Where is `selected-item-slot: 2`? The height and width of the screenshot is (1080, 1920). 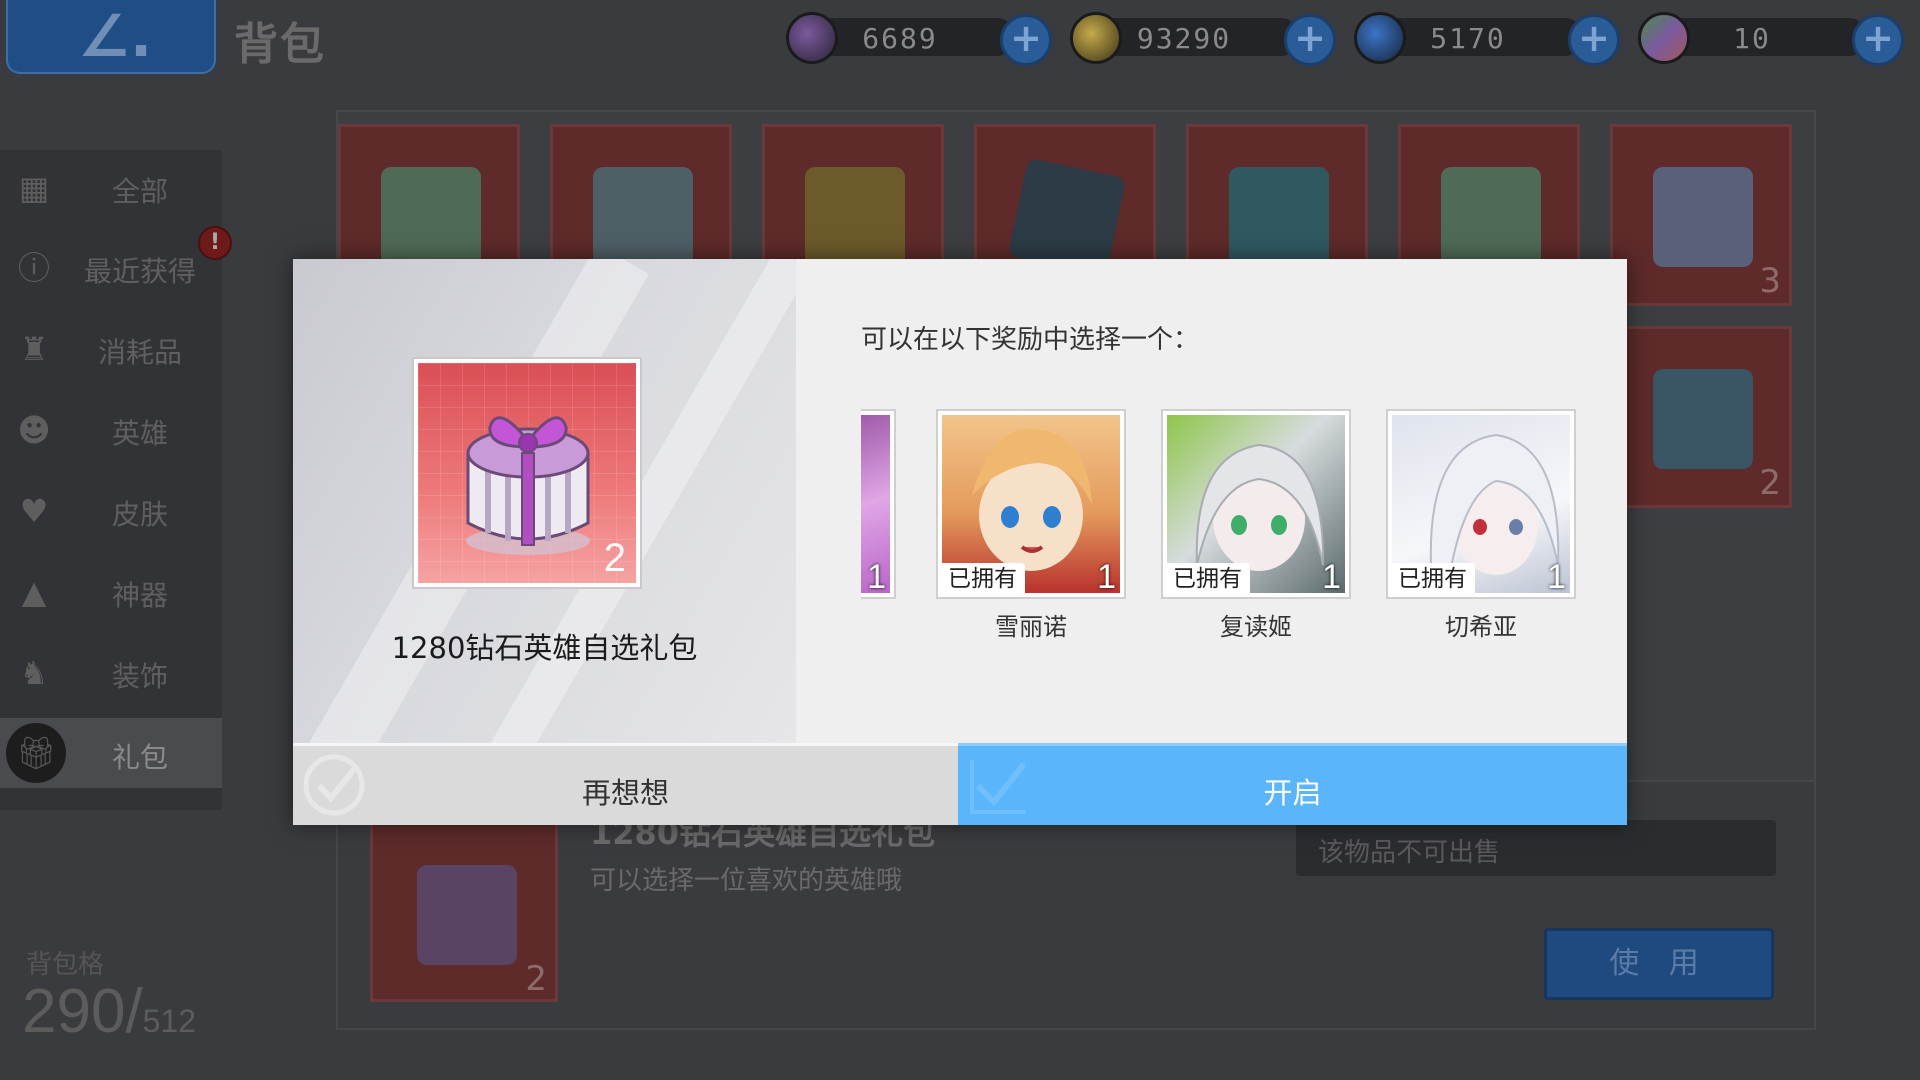
selected-item-slot: 2 is located at coordinates (464, 912).